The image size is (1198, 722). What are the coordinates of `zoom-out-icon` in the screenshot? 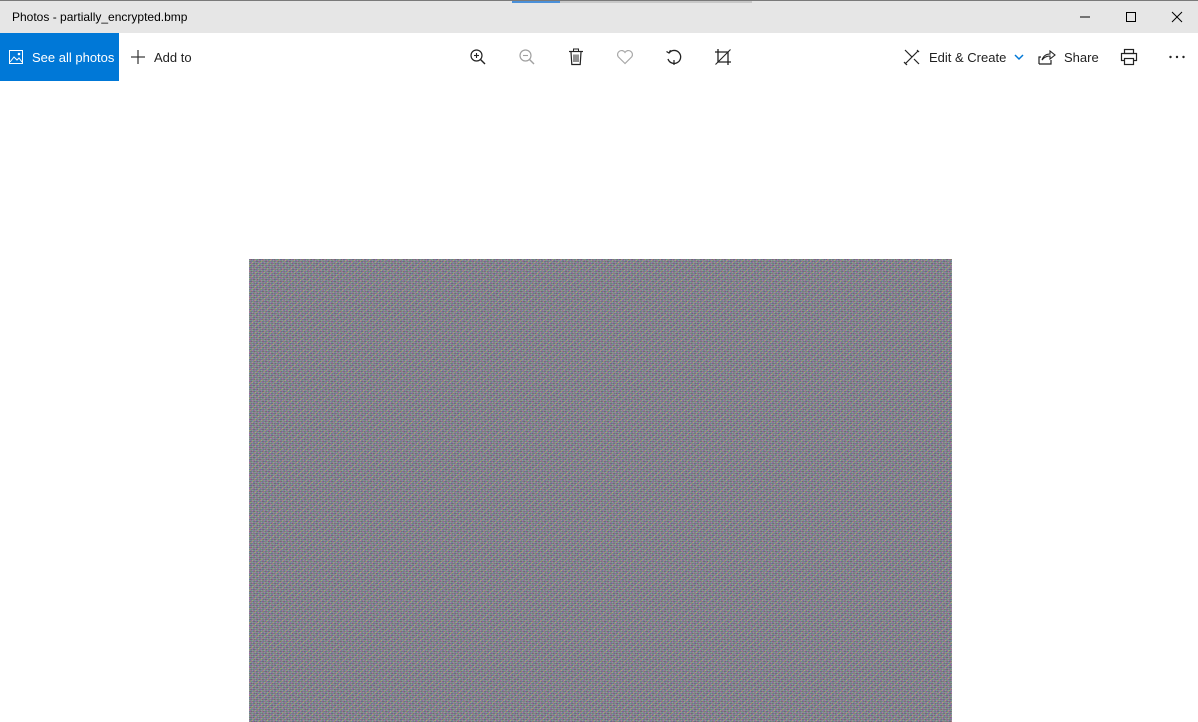 It's located at (527, 57).